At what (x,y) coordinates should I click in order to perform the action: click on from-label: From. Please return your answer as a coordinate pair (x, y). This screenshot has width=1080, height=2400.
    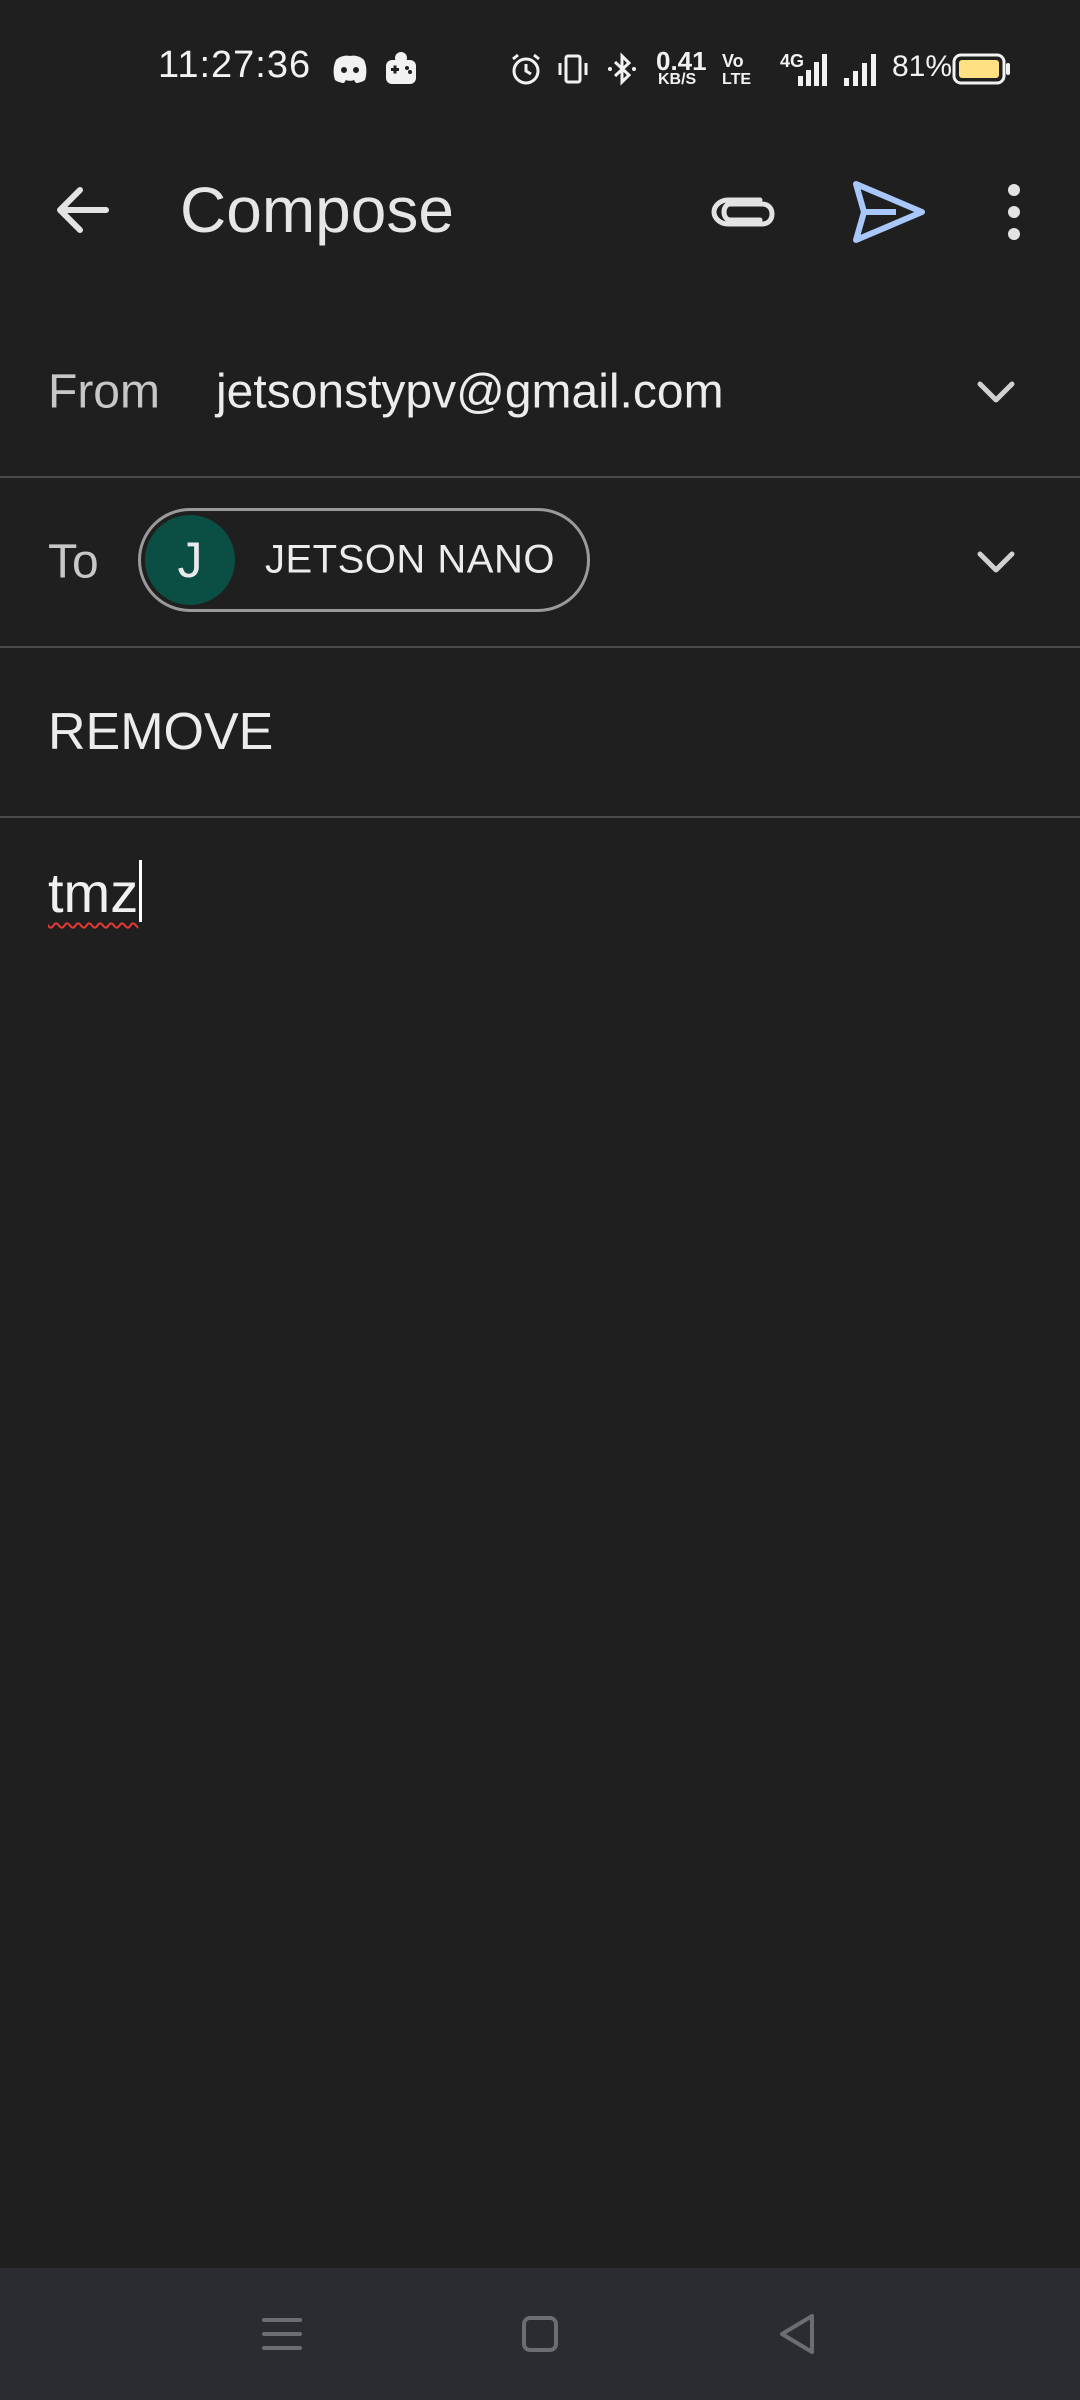
    Looking at the image, I should click on (104, 392).